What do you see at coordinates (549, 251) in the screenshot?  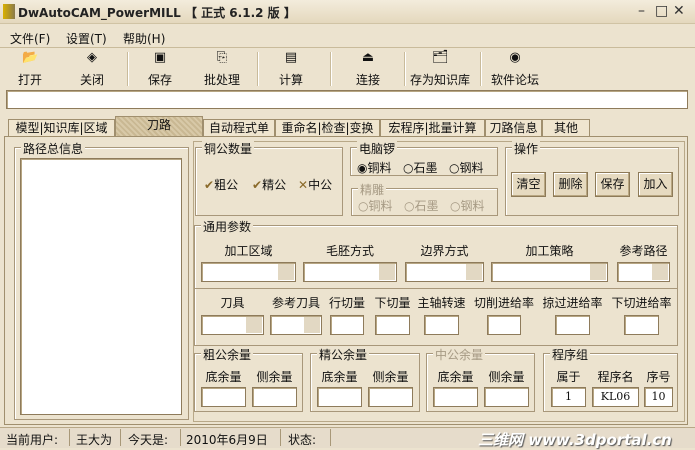 I see `param-label: 加工策略` at bounding box center [549, 251].